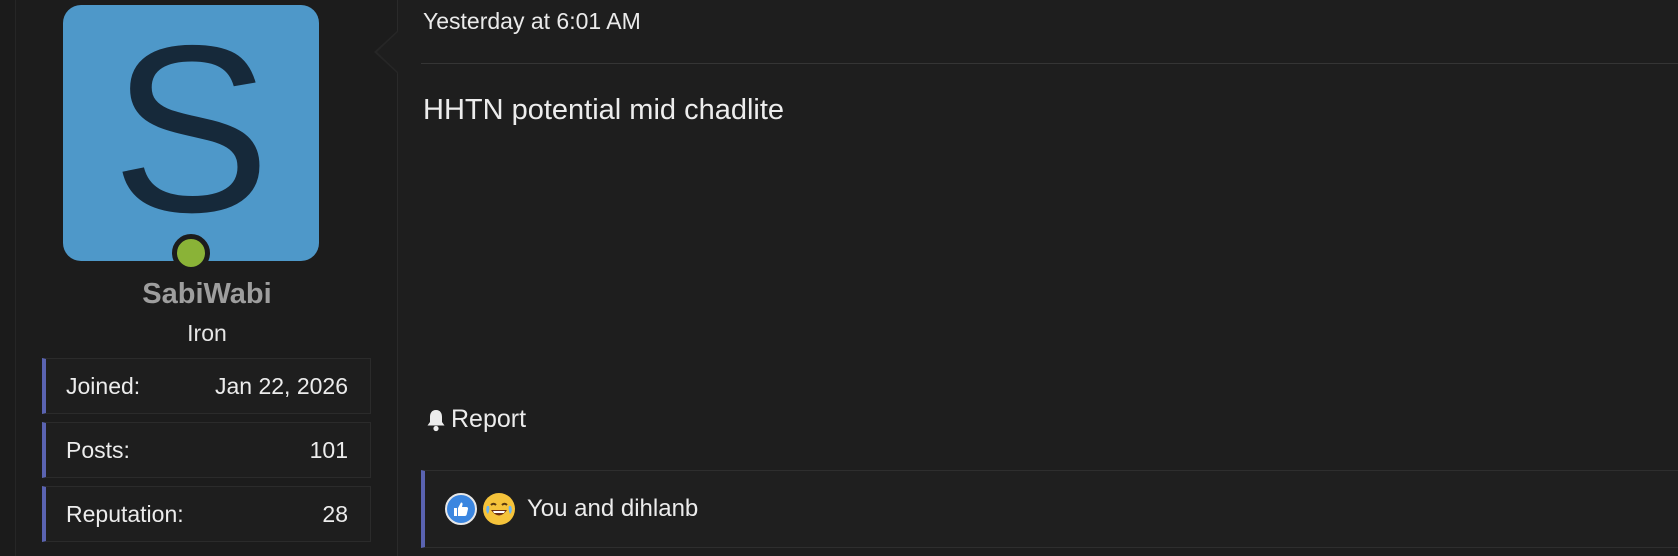  What do you see at coordinates (1049, 509) in the screenshot?
I see `reactions-bar: You and dihlanb` at bounding box center [1049, 509].